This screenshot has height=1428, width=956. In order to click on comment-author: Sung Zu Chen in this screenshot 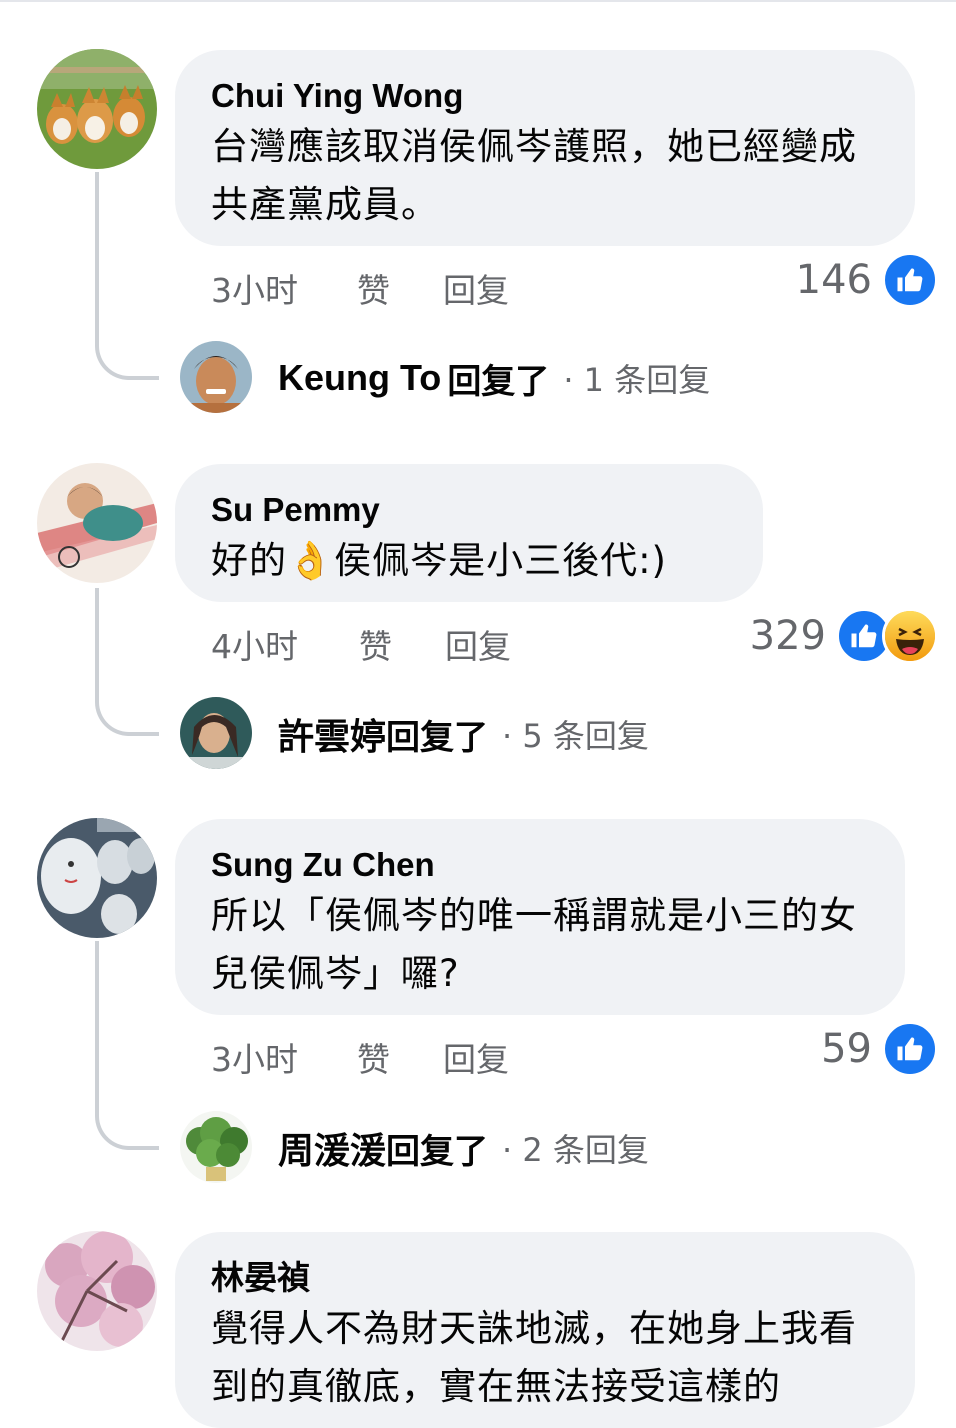, I will do `click(540, 865)`.